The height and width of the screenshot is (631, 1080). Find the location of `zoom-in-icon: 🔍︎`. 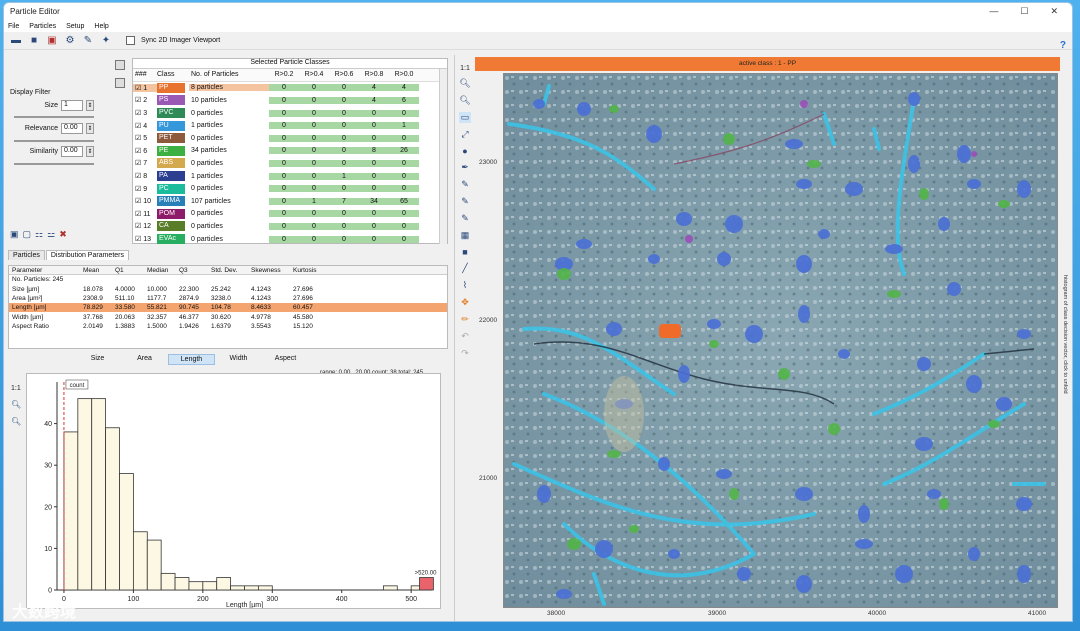

zoom-in-icon: 🔍︎ is located at coordinates (16, 404).